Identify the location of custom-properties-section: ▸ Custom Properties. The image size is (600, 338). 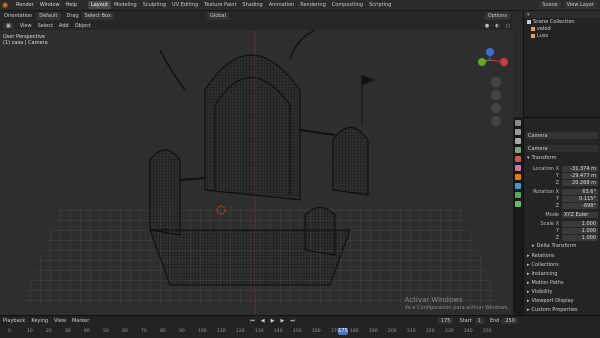
(552, 310).